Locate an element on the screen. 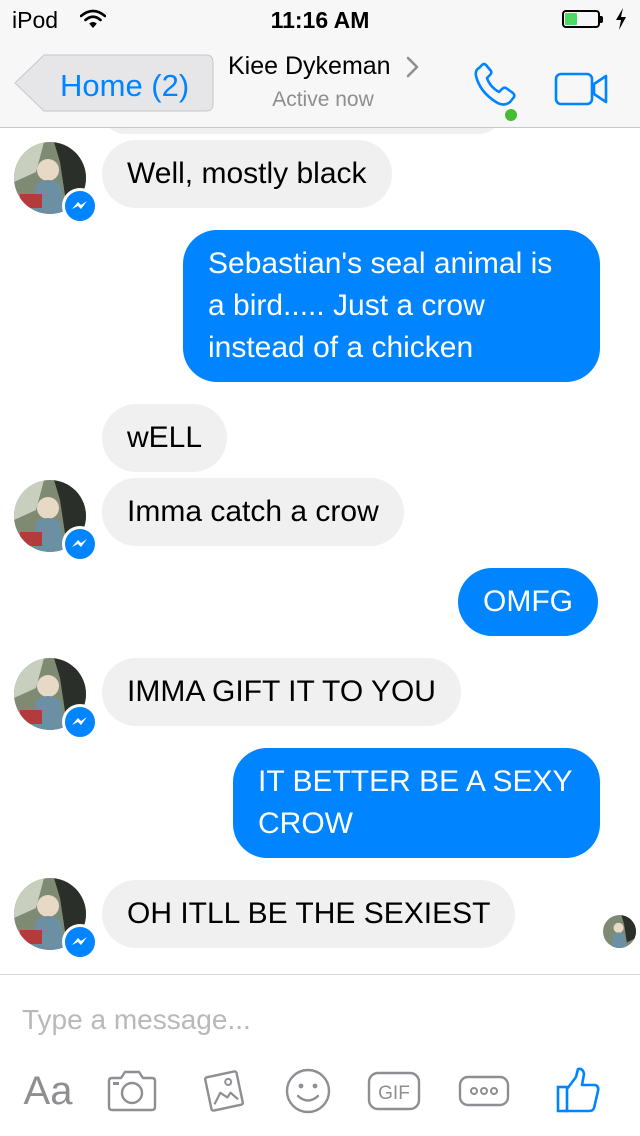 Image resolution: width=640 pixels, height=1136 pixels. text-format-label: Aa is located at coordinates (48, 1090).